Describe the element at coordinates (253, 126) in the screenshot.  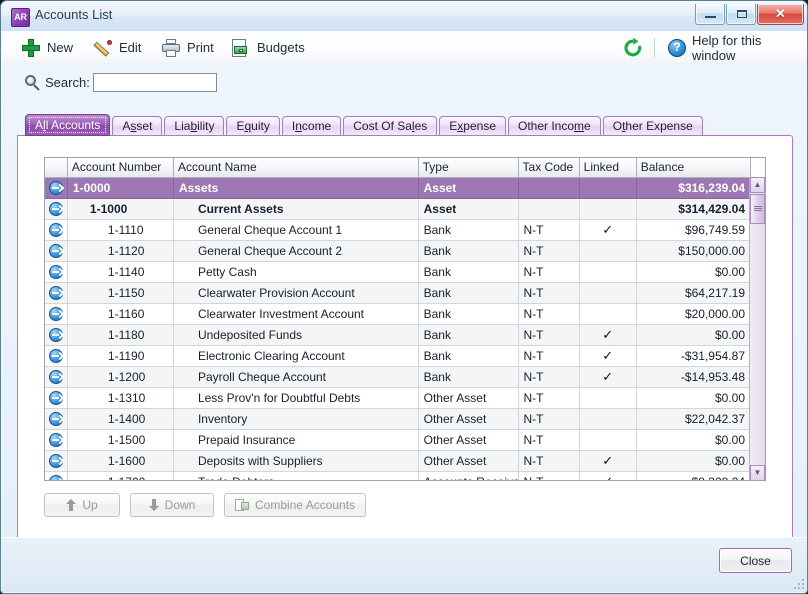
I see `tab-equity: Equity` at that location.